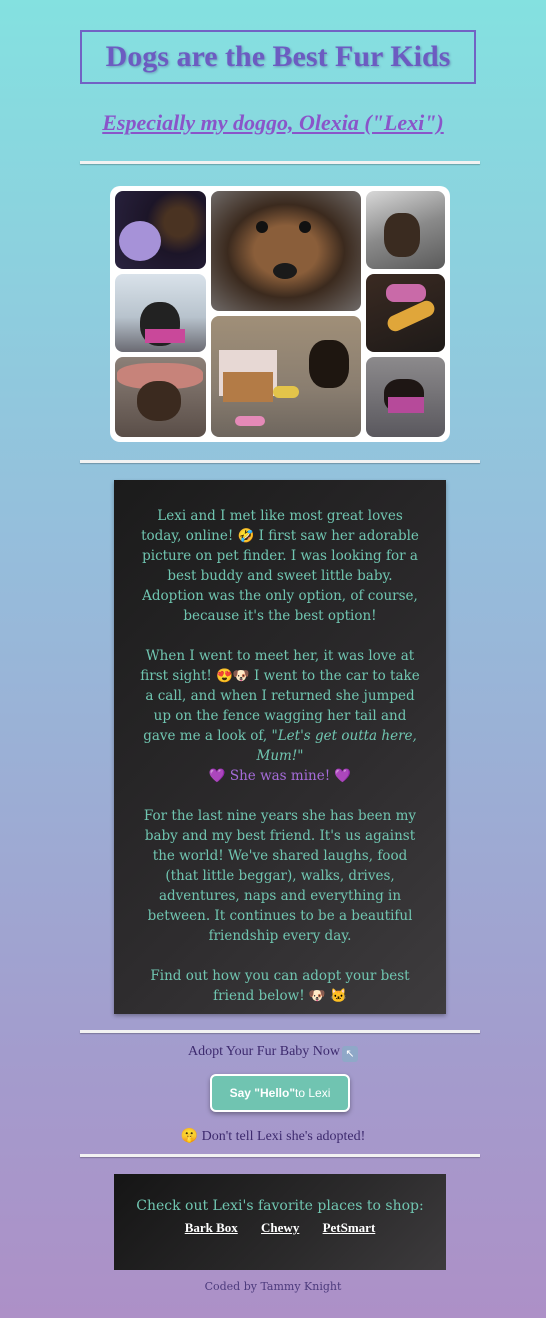 The width and height of the screenshot is (546, 1318). What do you see at coordinates (211, 1227) in the screenshot?
I see `link-bark-box: Bark Box` at bounding box center [211, 1227].